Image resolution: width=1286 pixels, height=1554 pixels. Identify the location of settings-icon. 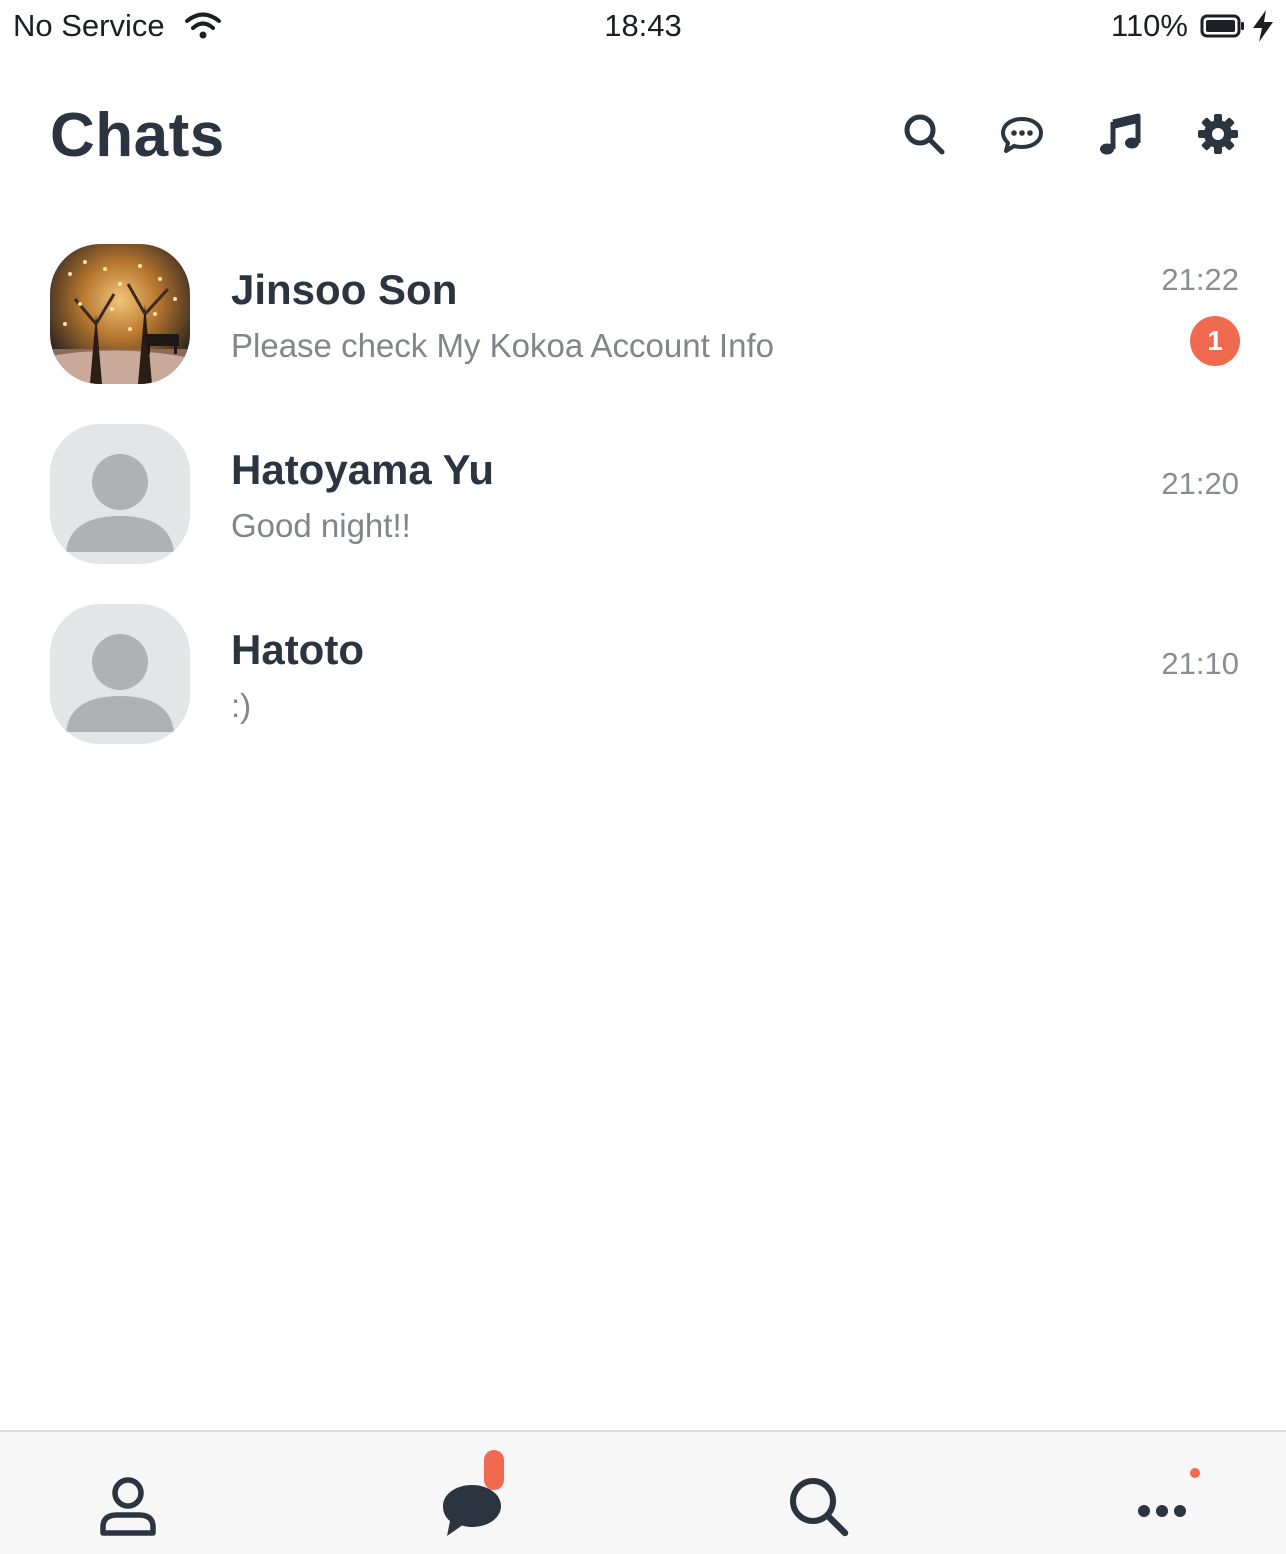
(1218, 134).